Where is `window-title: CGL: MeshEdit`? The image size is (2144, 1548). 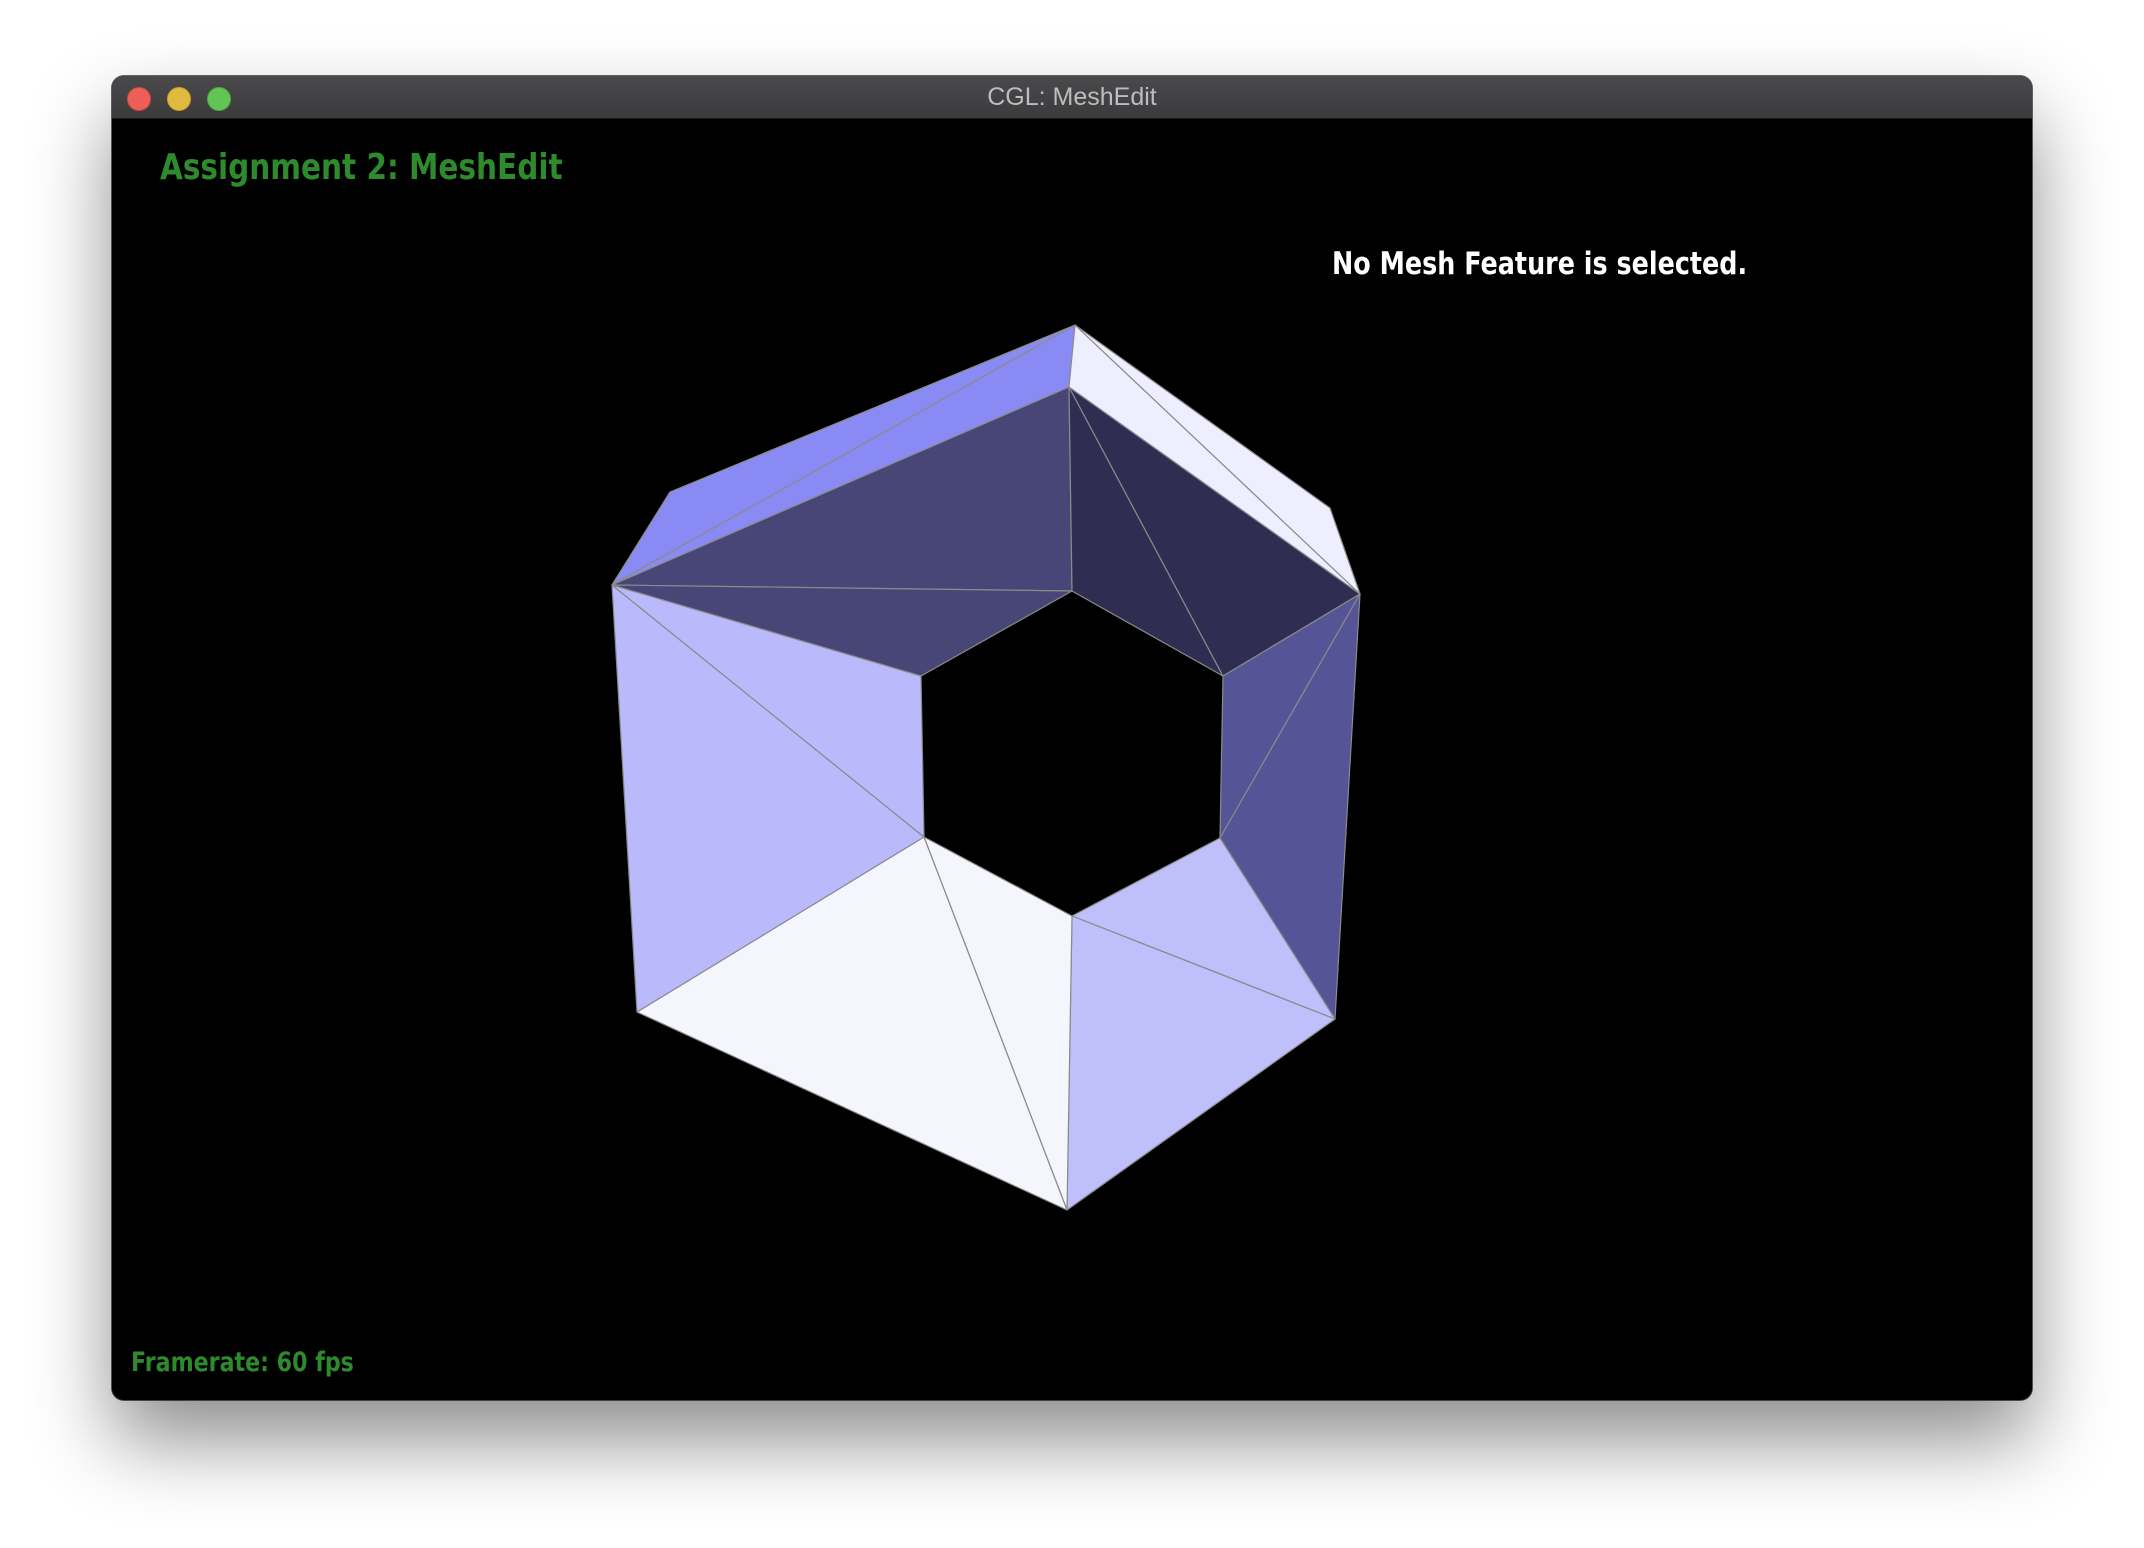 window-title: CGL: MeshEdit is located at coordinates (1072, 97).